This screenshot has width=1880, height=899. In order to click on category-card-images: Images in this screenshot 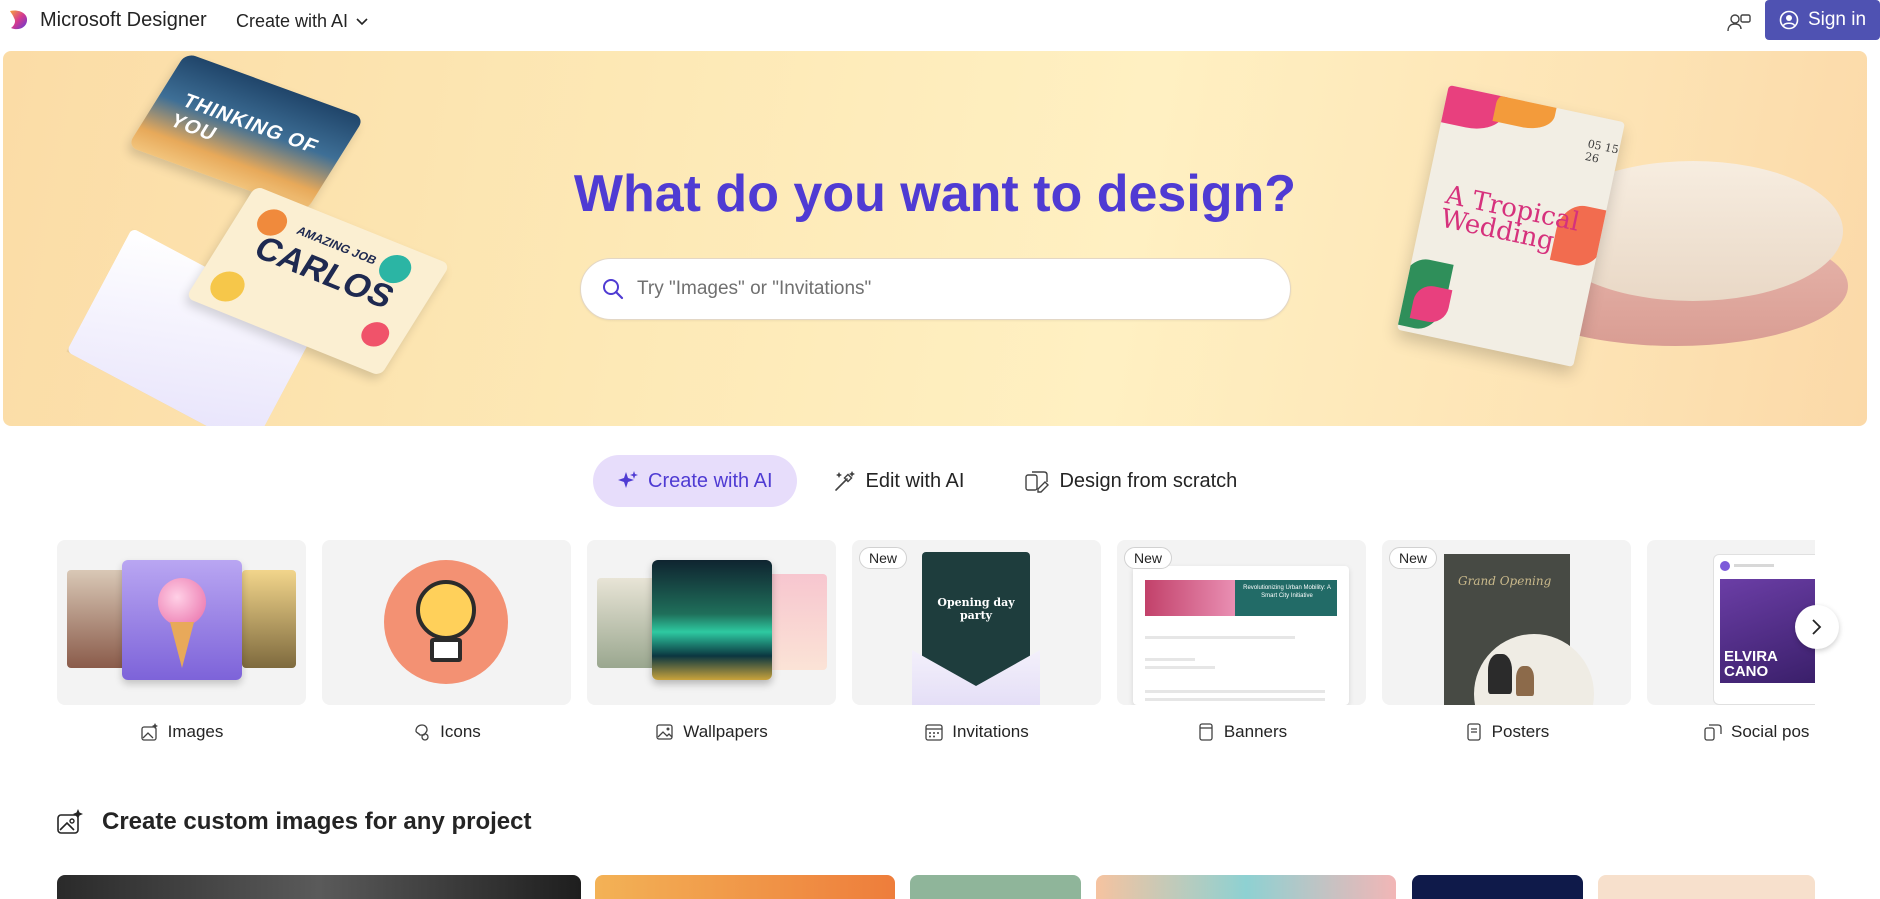, I will do `click(181, 642)`.